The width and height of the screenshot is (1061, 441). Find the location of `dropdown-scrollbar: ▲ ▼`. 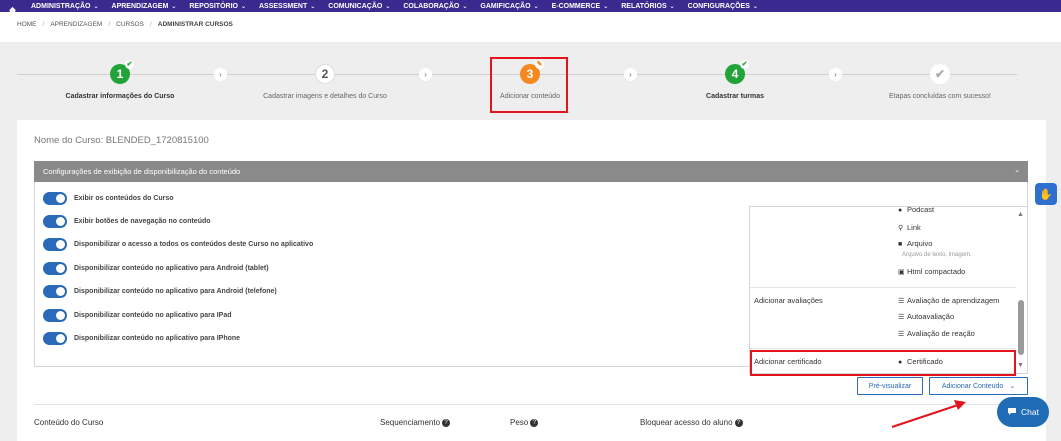

dropdown-scrollbar: ▲ ▼ is located at coordinates (1021, 290).